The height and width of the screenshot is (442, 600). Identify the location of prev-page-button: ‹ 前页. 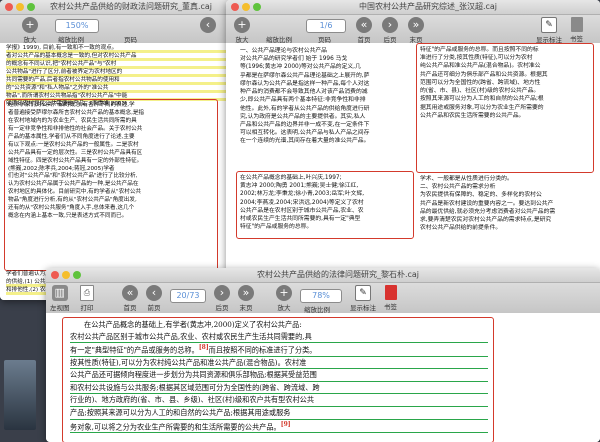
(154, 298).